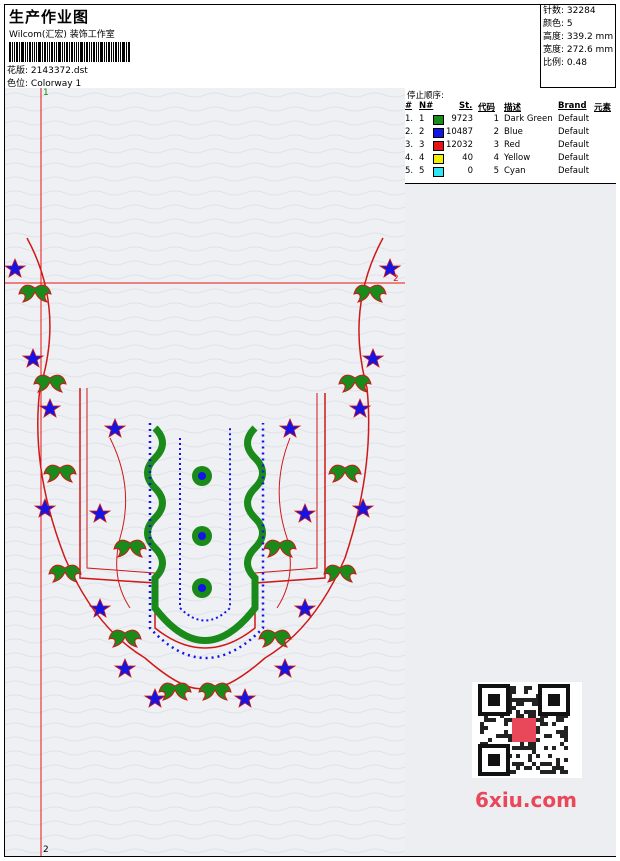 This screenshot has height=861, width=620. I want to click on scale-row: 比例: 0.48, so click(578, 63).